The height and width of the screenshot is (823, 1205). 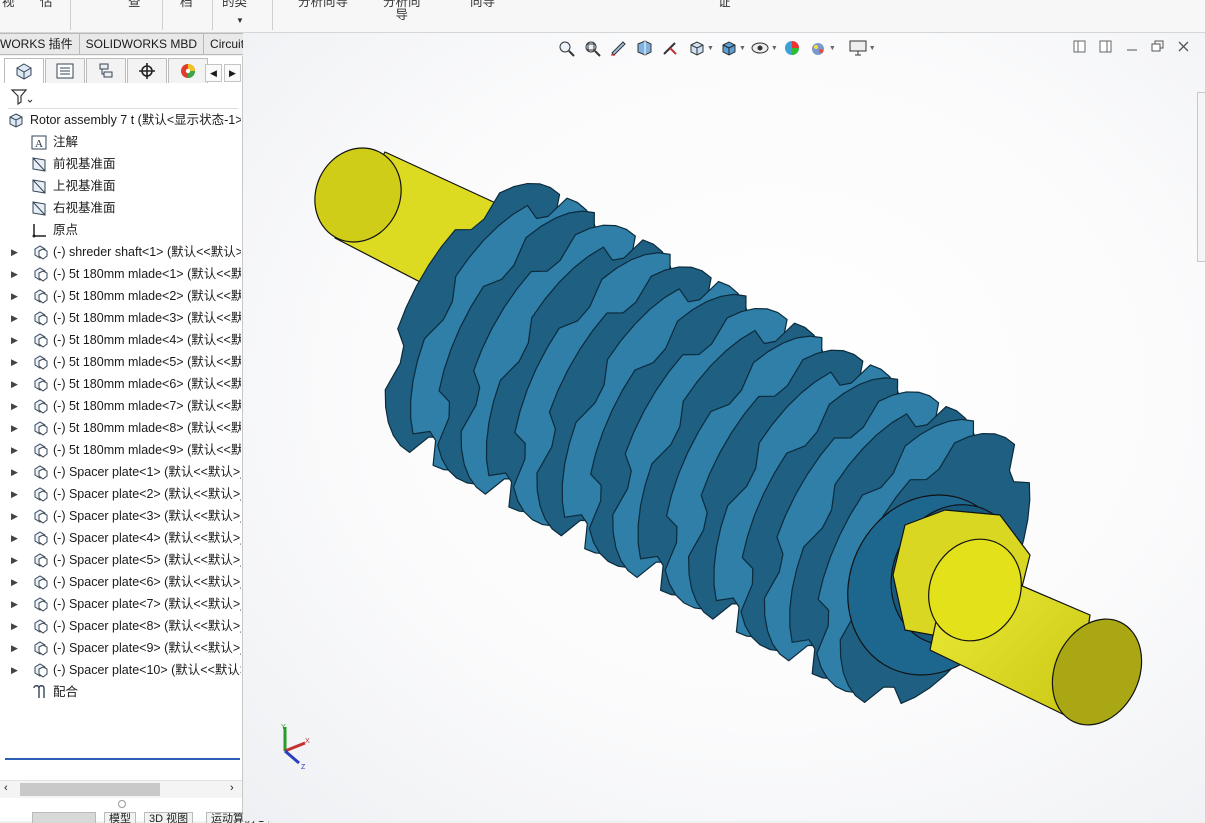 I want to click on assembly-icon, so click(x=16, y=120).